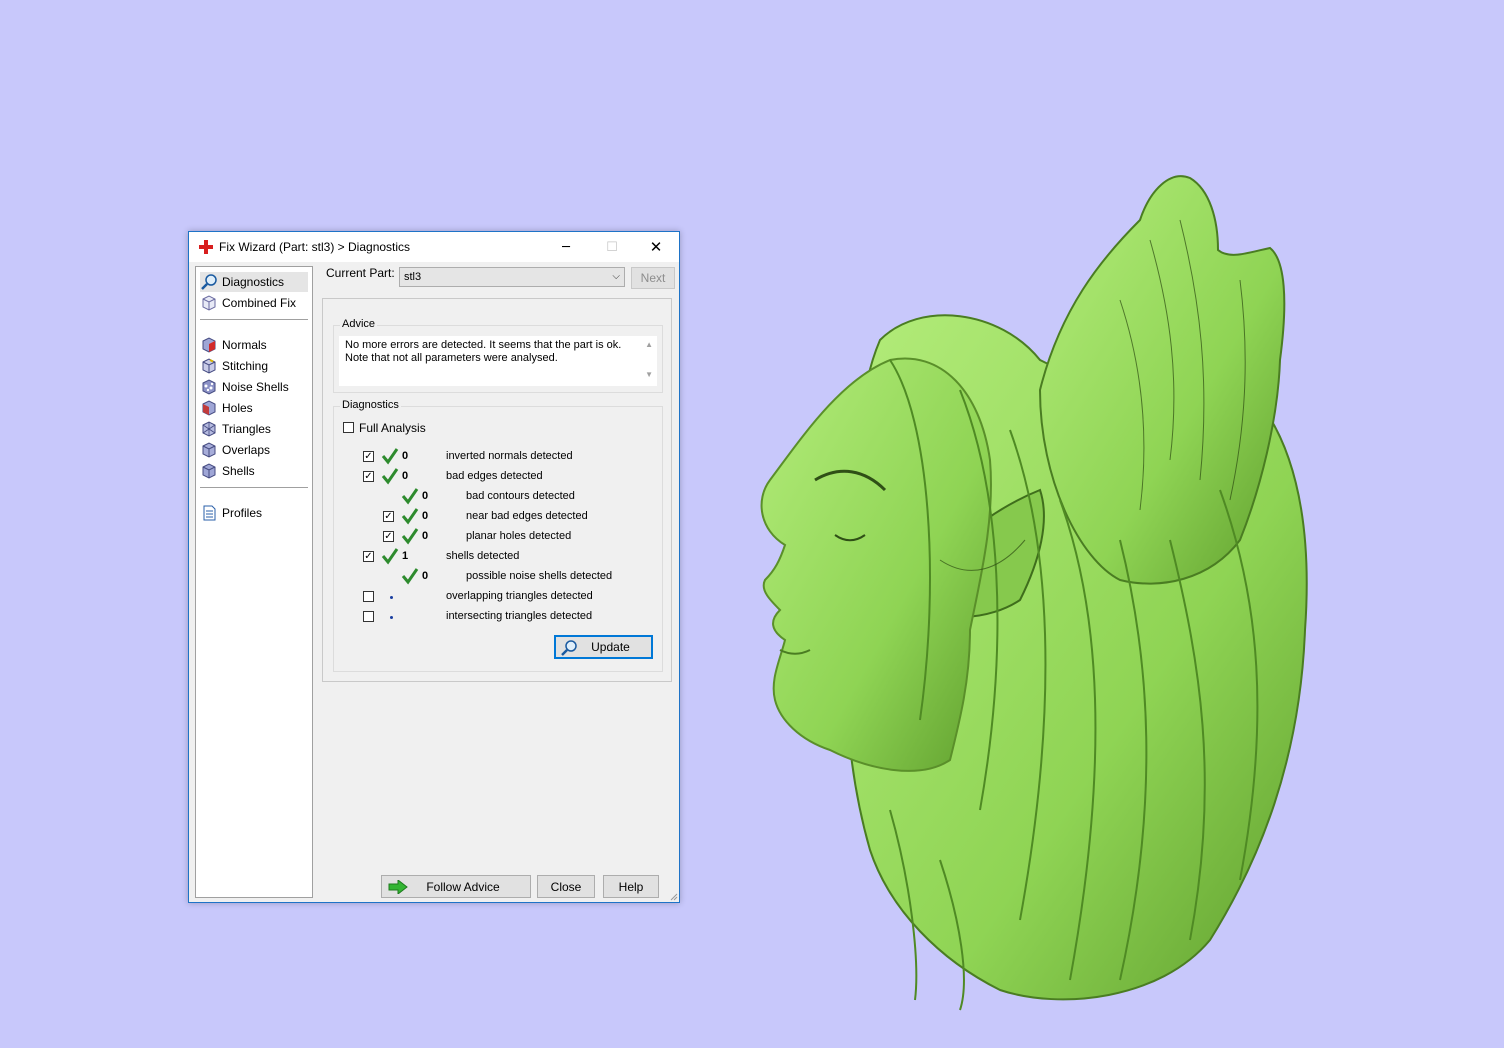  Describe the element at coordinates (259, 303) in the screenshot. I see `sidebar-item-label: Combined Fix` at that location.